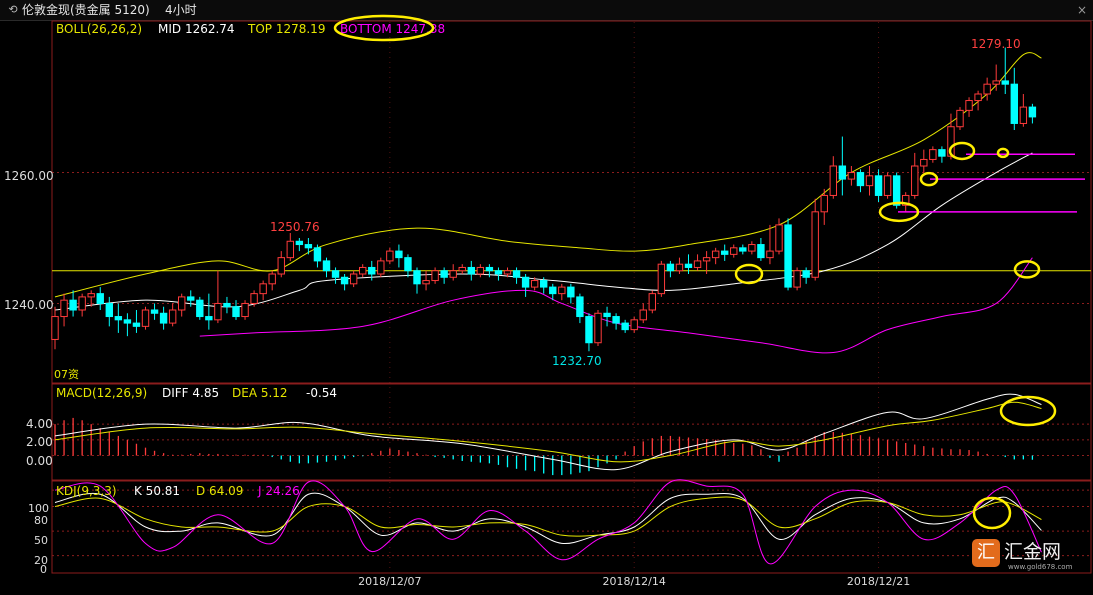 The height and width of the screenshot is (595, 1093). Describe the element at coordinates (295, 227) in the screenshot. I see `annotation-high: 1250.76` at that location.